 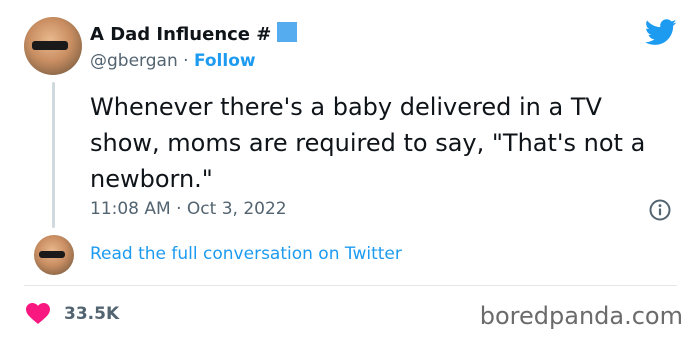 What do you see at coordinates (581, 316) in the screenshot?
I see `boredpanda-watermark: boredpanda.com` at bounding box center [581, 316].